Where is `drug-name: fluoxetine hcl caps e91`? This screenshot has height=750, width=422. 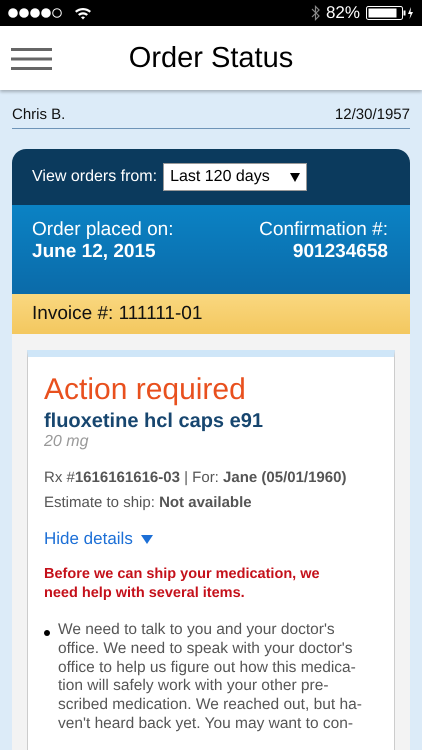 drug-name: fluoxetine hcl caps e91 is located at coordinates (154, 421).